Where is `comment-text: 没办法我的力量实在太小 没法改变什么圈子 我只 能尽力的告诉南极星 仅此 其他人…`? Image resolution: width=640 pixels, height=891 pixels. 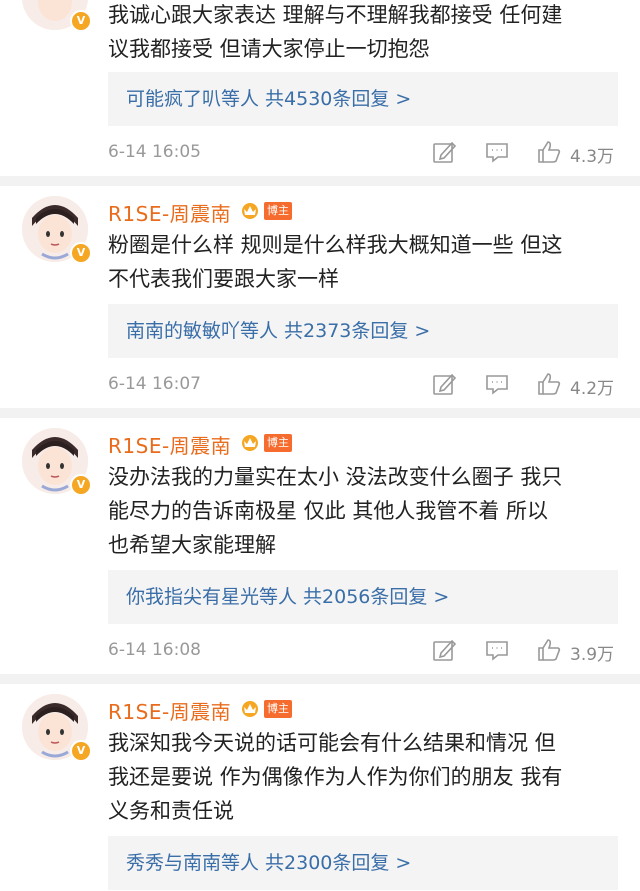
comment-text: 没办法我的力量实在太小 没法改变什么圈子 我只 能尽力的告诉南极星 仅此 其他人… is located at coordinates (335, 511).